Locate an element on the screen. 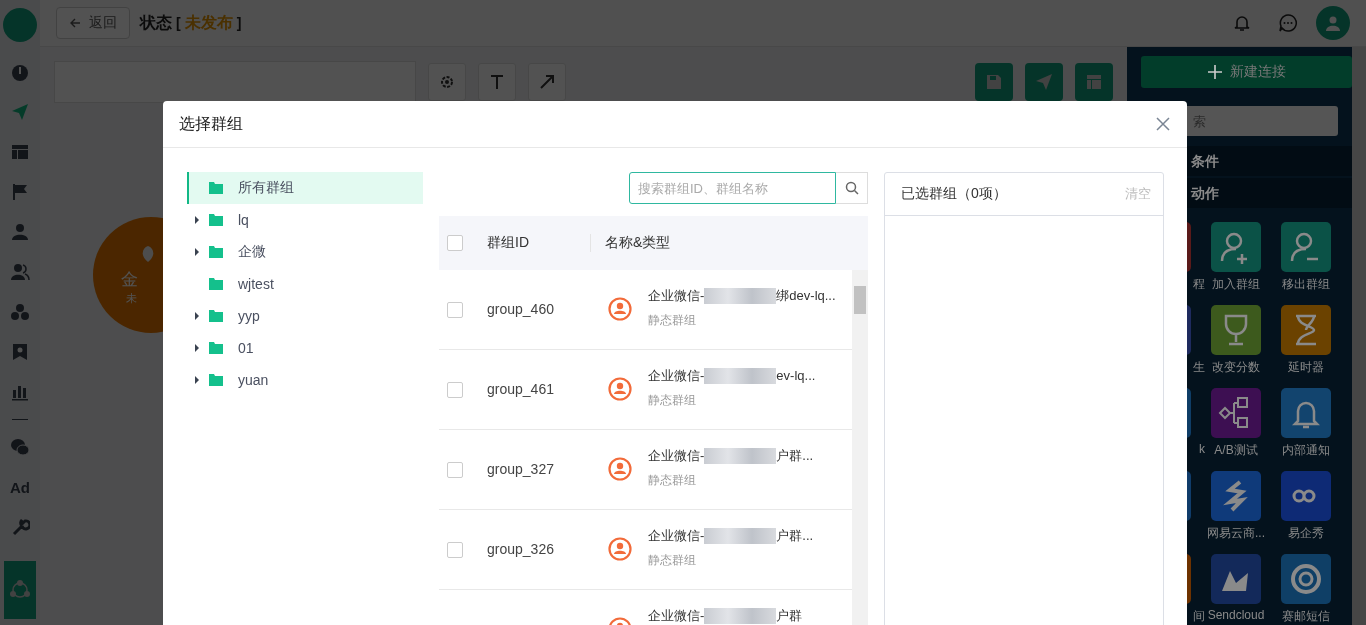 The image size is (1366, 625). tile-label: A/B测试 is located at coordinates (1236, 450).